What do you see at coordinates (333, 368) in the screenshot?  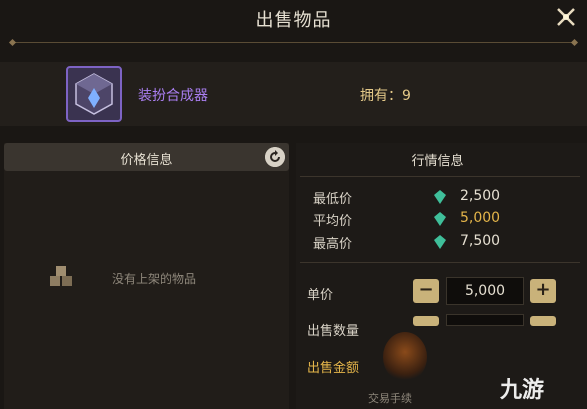 I see `total-amount-label: 出售金额` at bounding box center [333, 368].